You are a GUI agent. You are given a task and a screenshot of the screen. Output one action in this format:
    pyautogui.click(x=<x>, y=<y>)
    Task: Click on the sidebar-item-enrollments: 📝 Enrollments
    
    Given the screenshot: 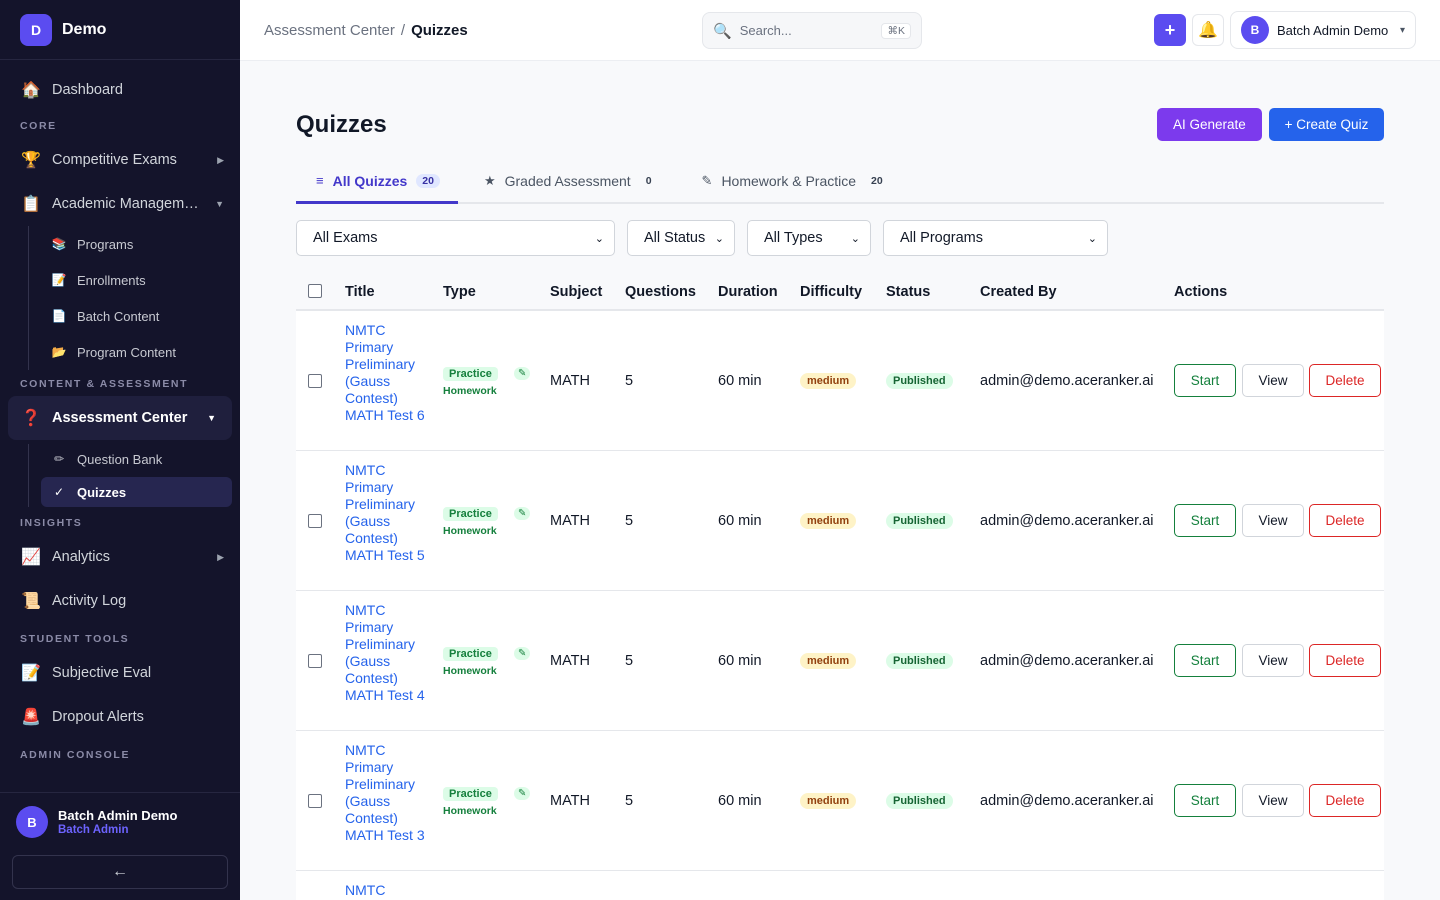 What is the action you would take?
    pyautogui.click(x=140, y=280)
    